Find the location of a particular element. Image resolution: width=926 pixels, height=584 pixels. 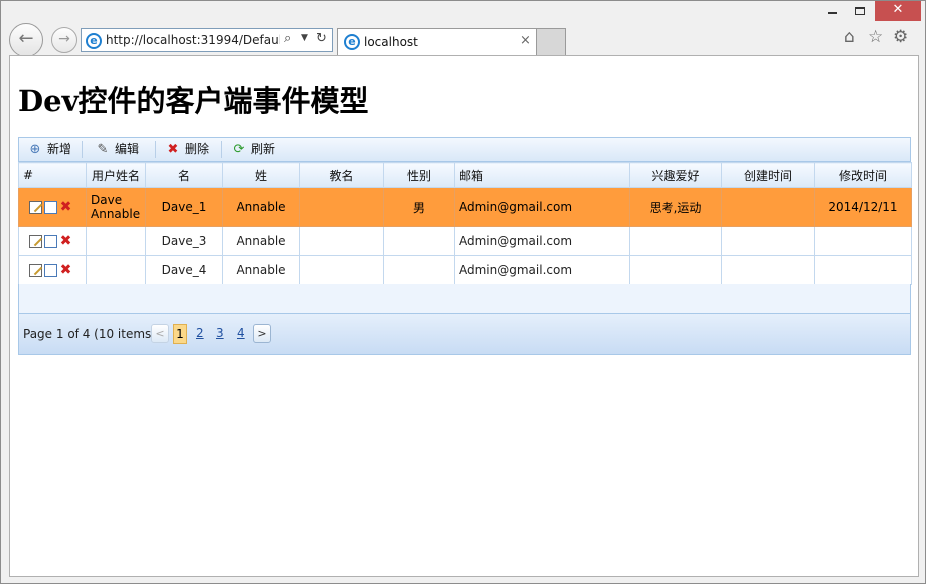

cell-user-name: Dave Annable is located at coordinates (116, 207).